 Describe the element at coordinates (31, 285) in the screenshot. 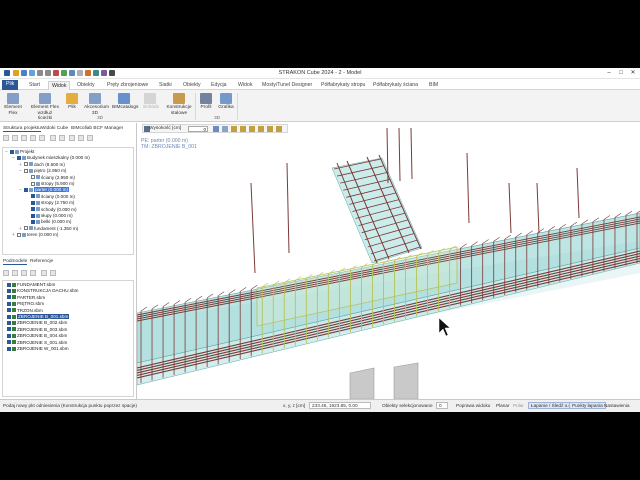

I see `submodel-item: FUNDAMENT.sbm` at that location.